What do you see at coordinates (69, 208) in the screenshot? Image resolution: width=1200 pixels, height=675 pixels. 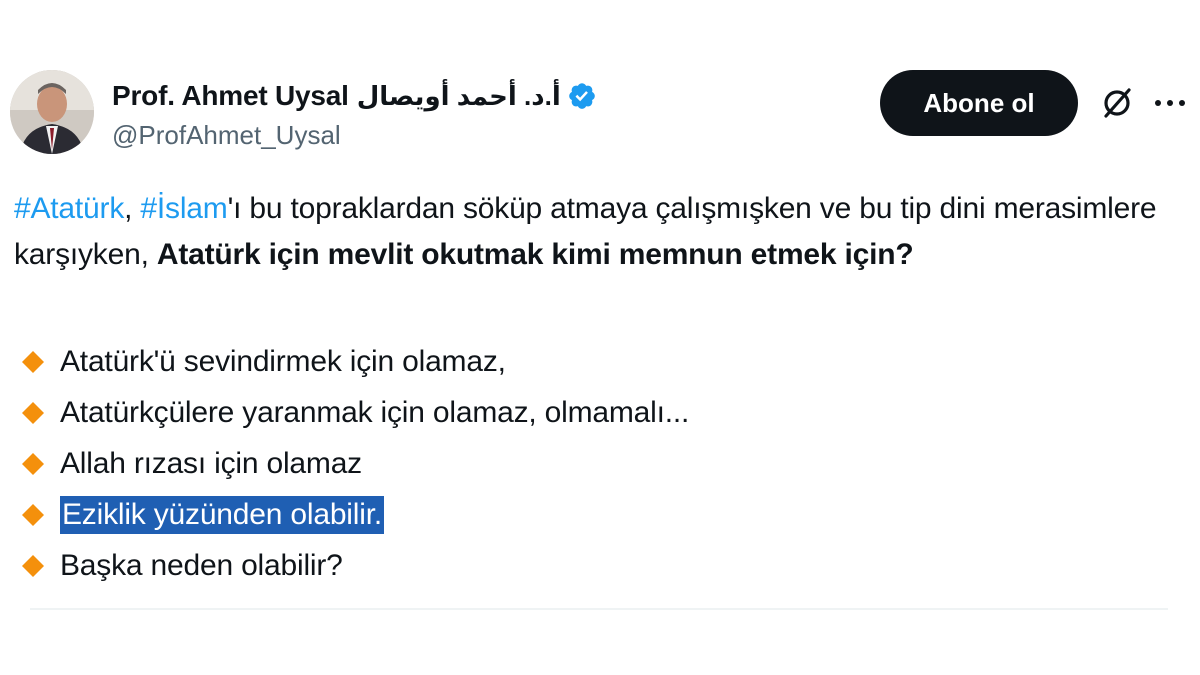 I see `hashtag-ataturk: #Atatürk` at bounding box center [69, 208].